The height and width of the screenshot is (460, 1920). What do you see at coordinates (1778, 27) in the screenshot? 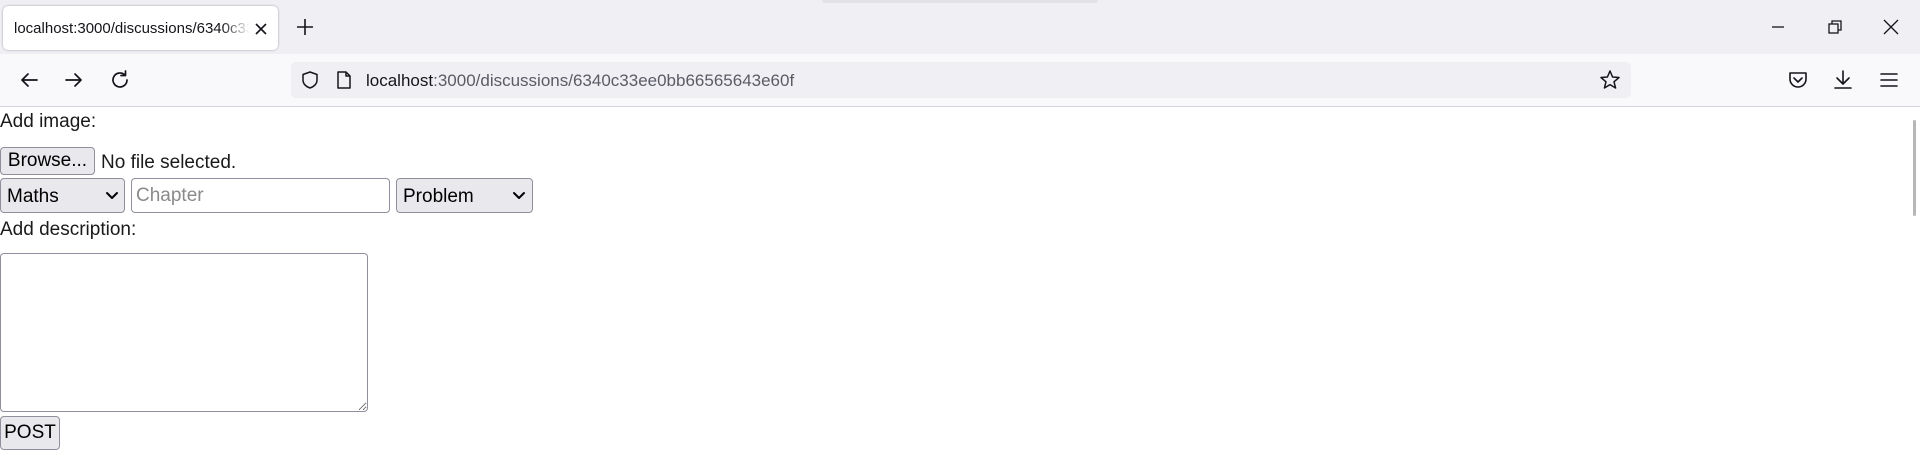
I see `minimize-icon` at bounding box center [1778, 27].